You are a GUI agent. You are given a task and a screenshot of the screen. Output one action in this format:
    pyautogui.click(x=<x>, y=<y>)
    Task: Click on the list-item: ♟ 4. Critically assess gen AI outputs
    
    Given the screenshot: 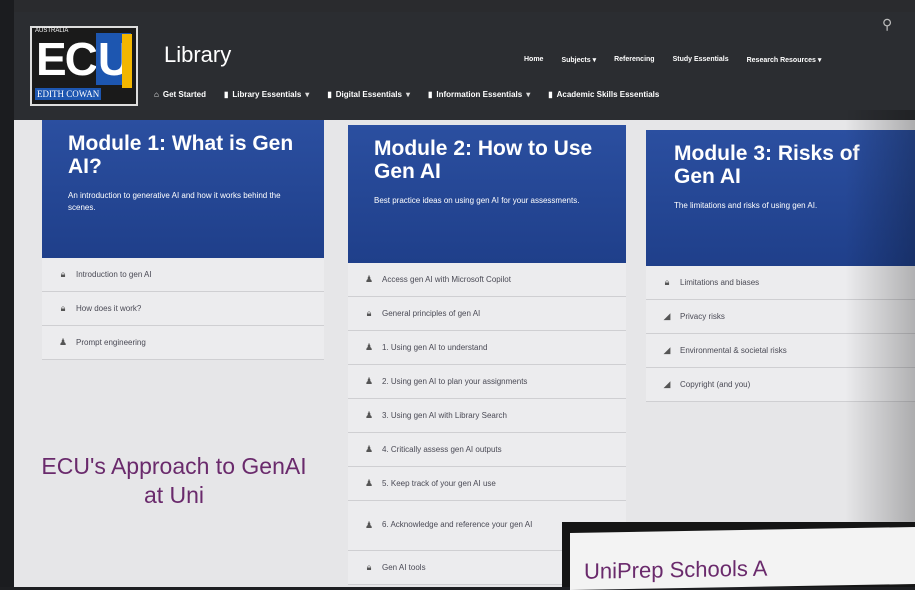 What is the action you would take?
    pyautogui.click(x=487, y=450)
    